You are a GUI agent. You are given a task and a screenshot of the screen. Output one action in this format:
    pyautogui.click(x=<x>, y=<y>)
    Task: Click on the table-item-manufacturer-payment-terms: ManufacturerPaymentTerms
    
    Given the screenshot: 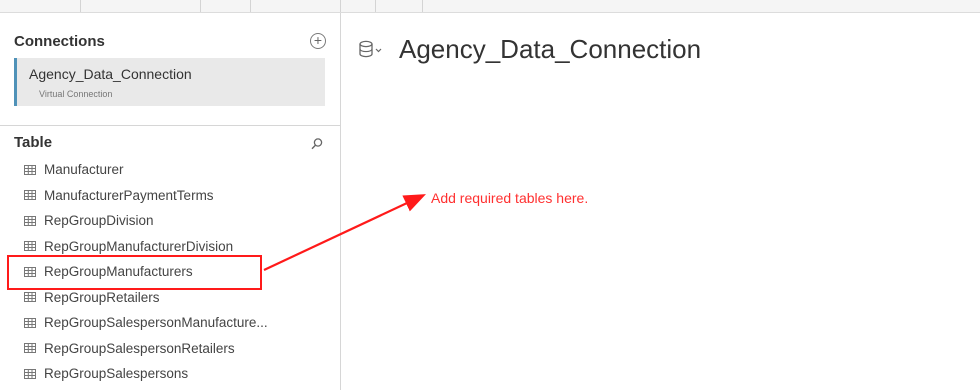 What is the action you would take?
    pyautogui.click(x=170, y=196)
    